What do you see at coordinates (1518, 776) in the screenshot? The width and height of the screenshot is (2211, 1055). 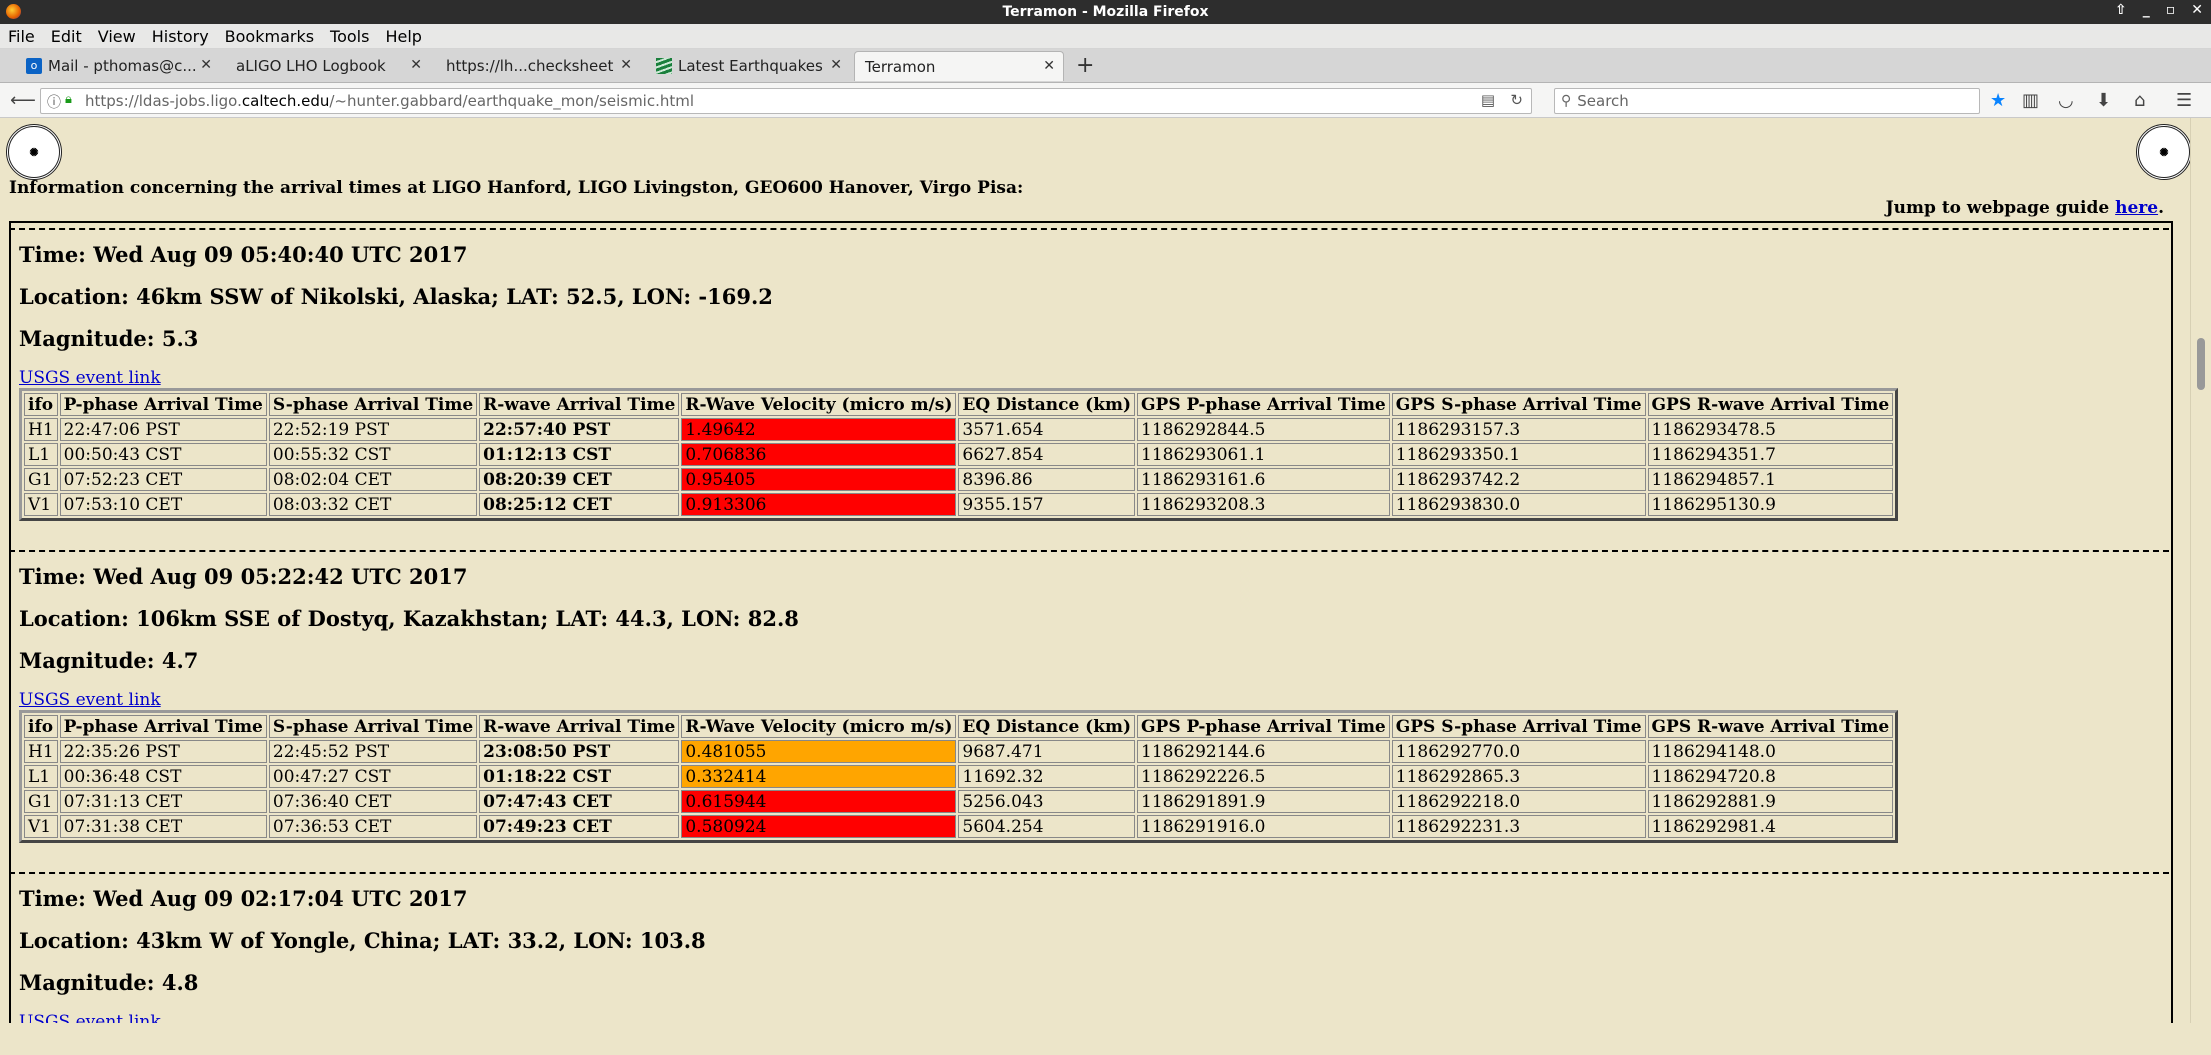 I see `cell-gs: 1186292865.3` at bounding box center [1518, 776].